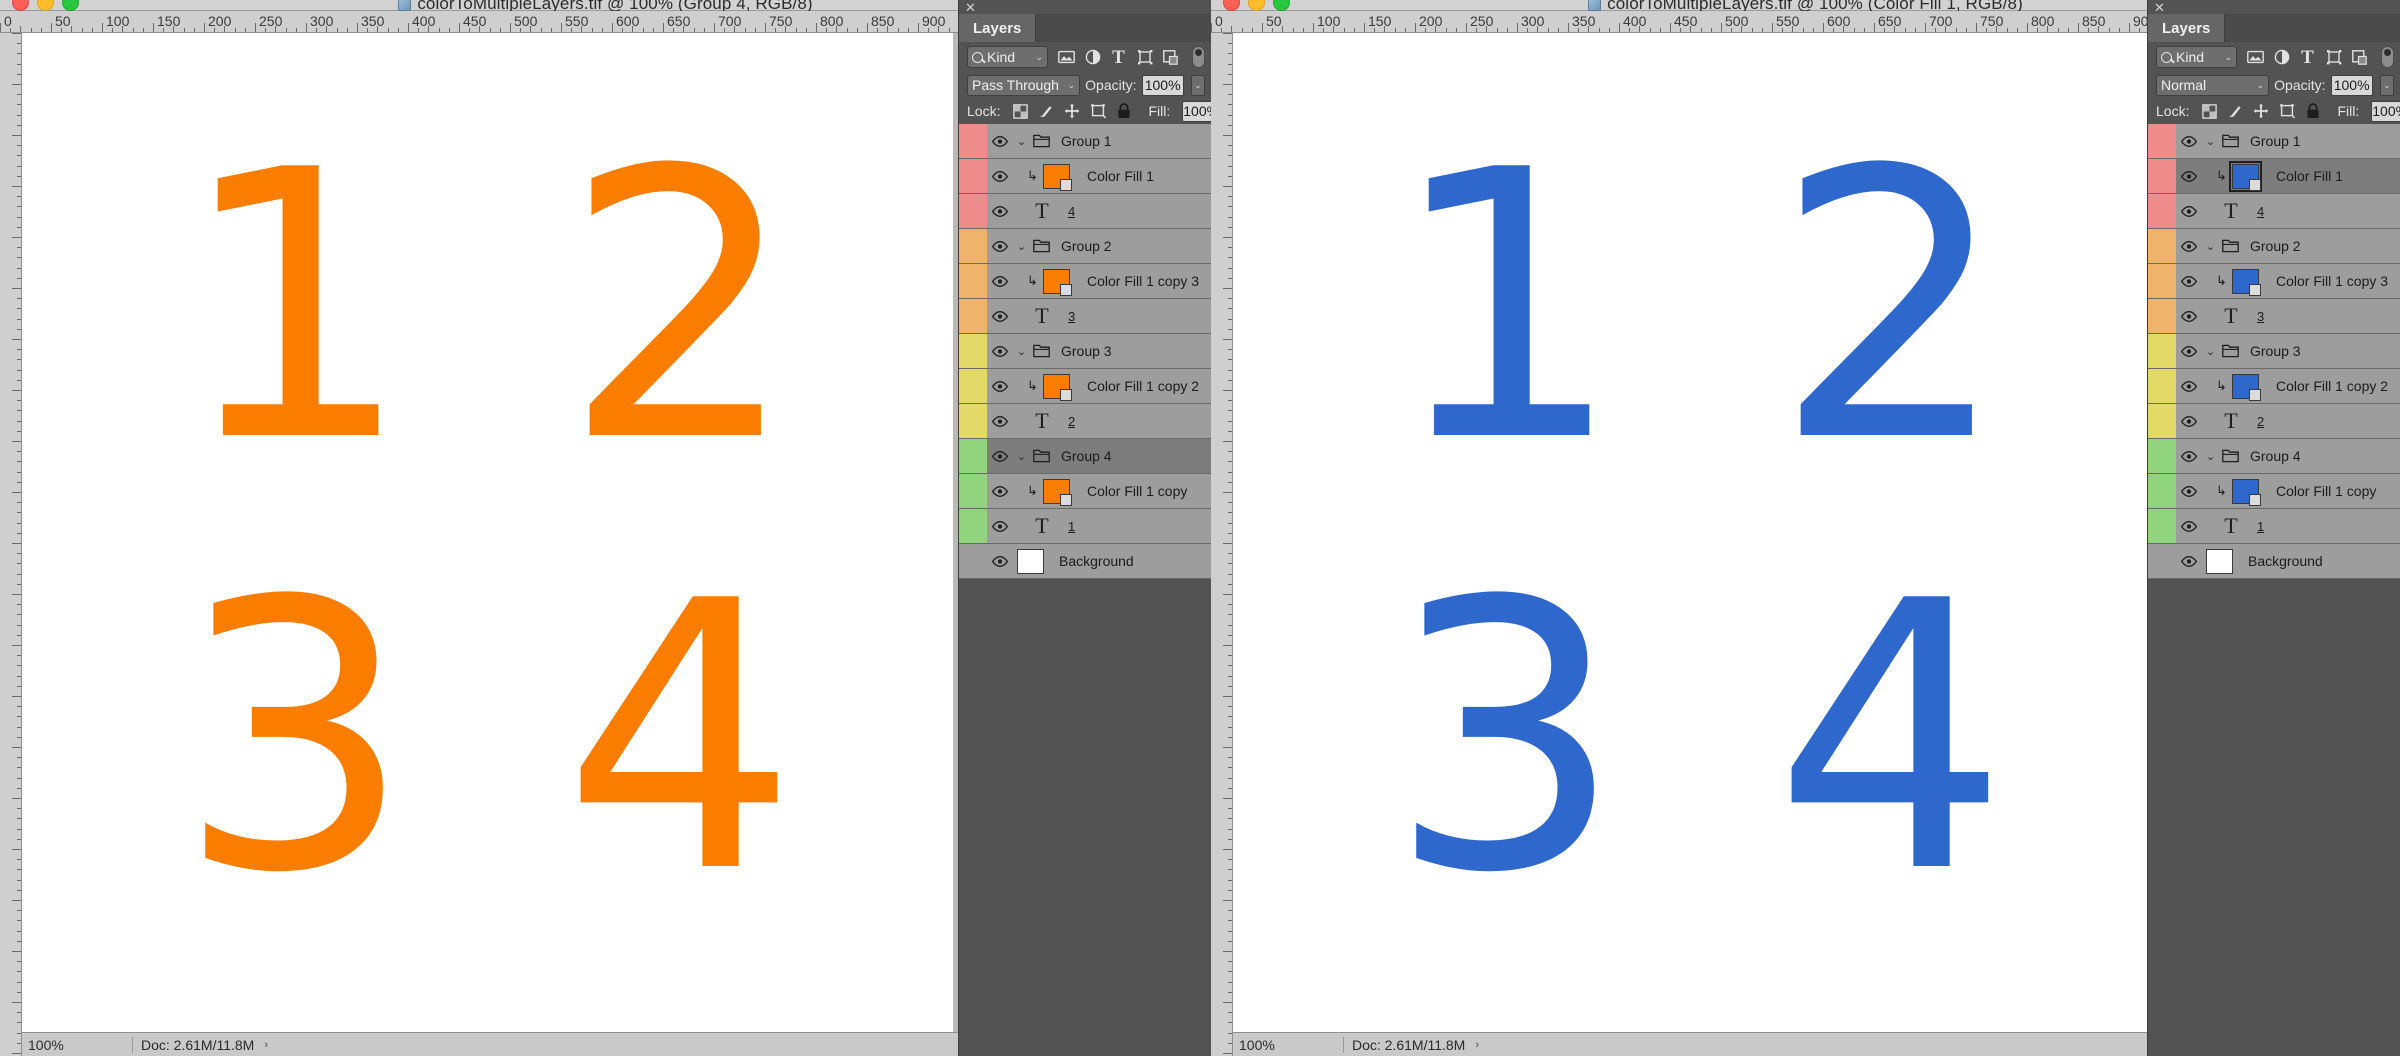 The height and width of the screenshot is (1056, 2400). What do you see at coordinates (2386, 85) in the screenshot?
I see `opacity-stepper-caret: ⌄` at bounding box center [2386, 85].